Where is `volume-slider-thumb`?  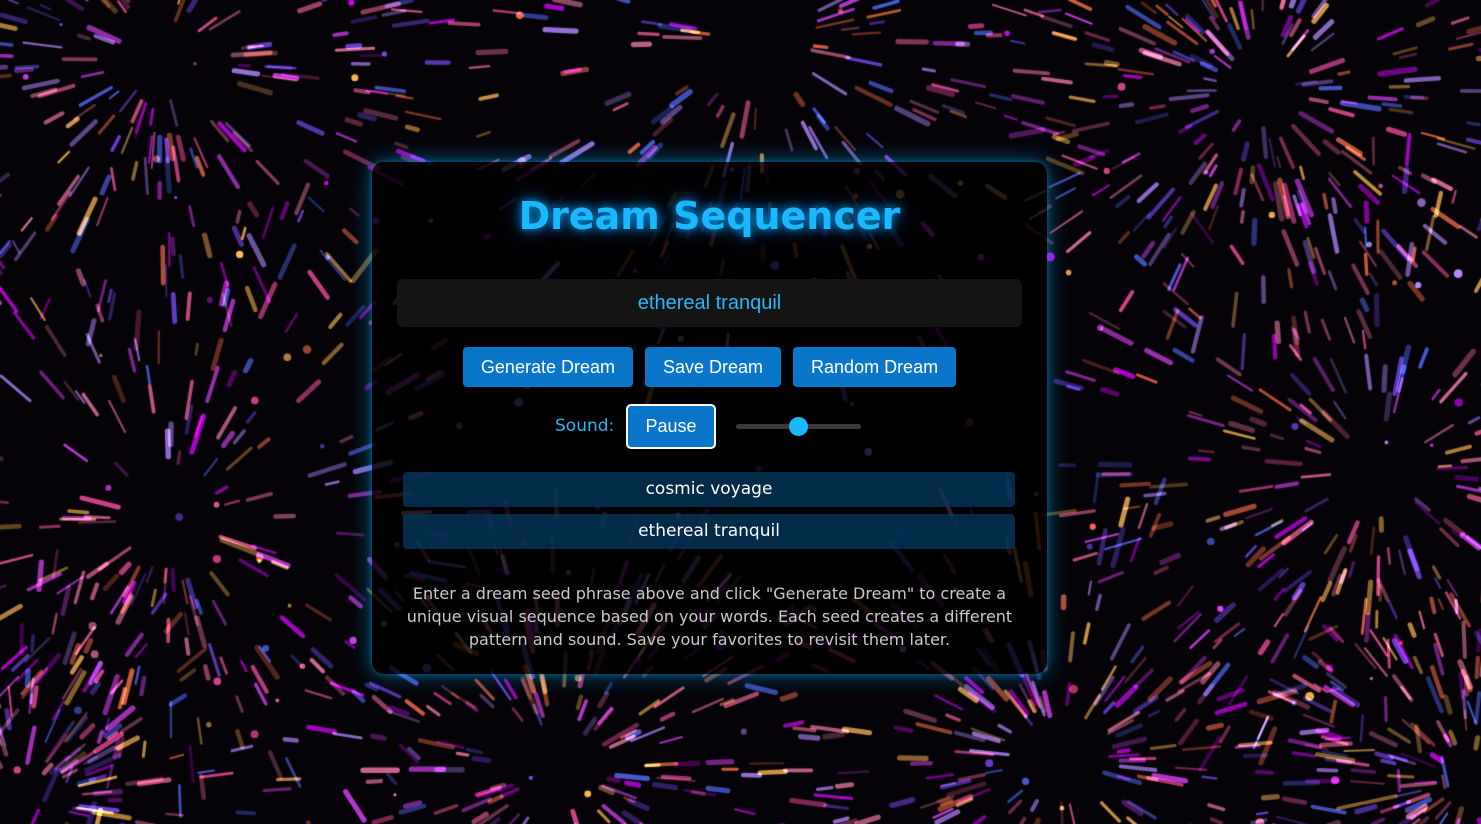 volume-slider-thumb is located at coordinates (798, 426).